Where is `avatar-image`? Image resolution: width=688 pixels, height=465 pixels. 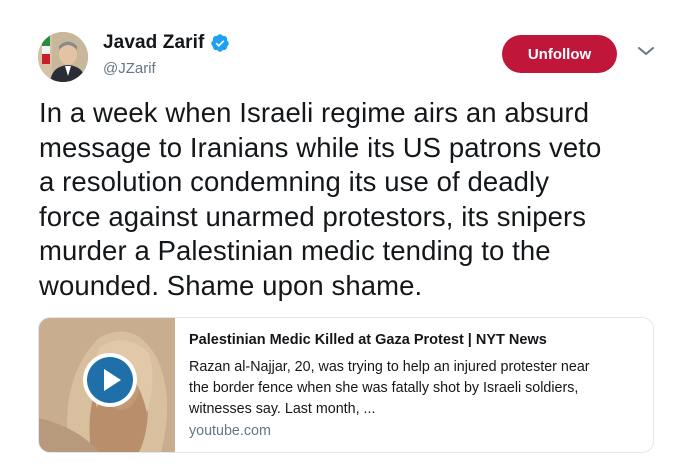 avatar-image is located at coordinates (63, 57).